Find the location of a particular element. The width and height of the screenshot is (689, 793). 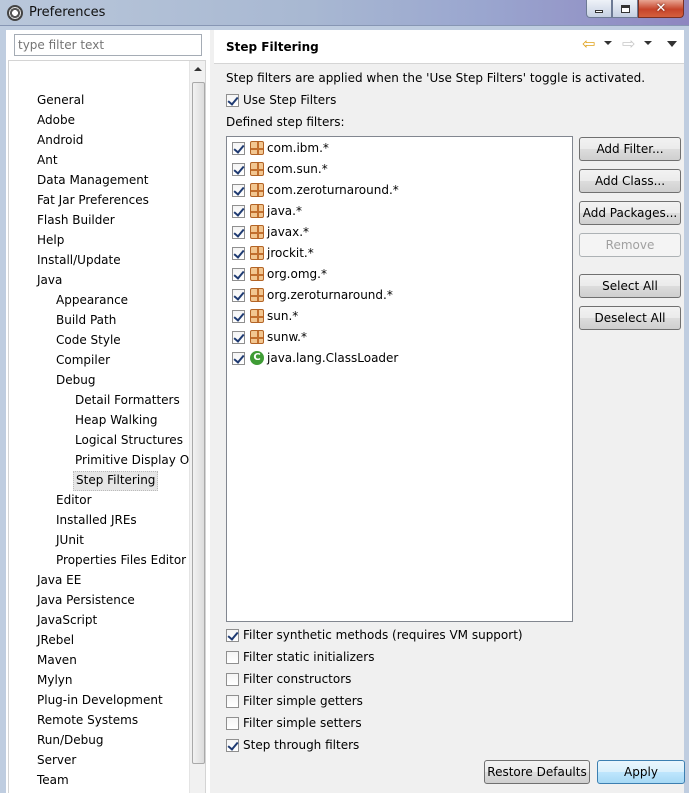

deselect-all-button: Deselect All is located at coordinates (630, 318).